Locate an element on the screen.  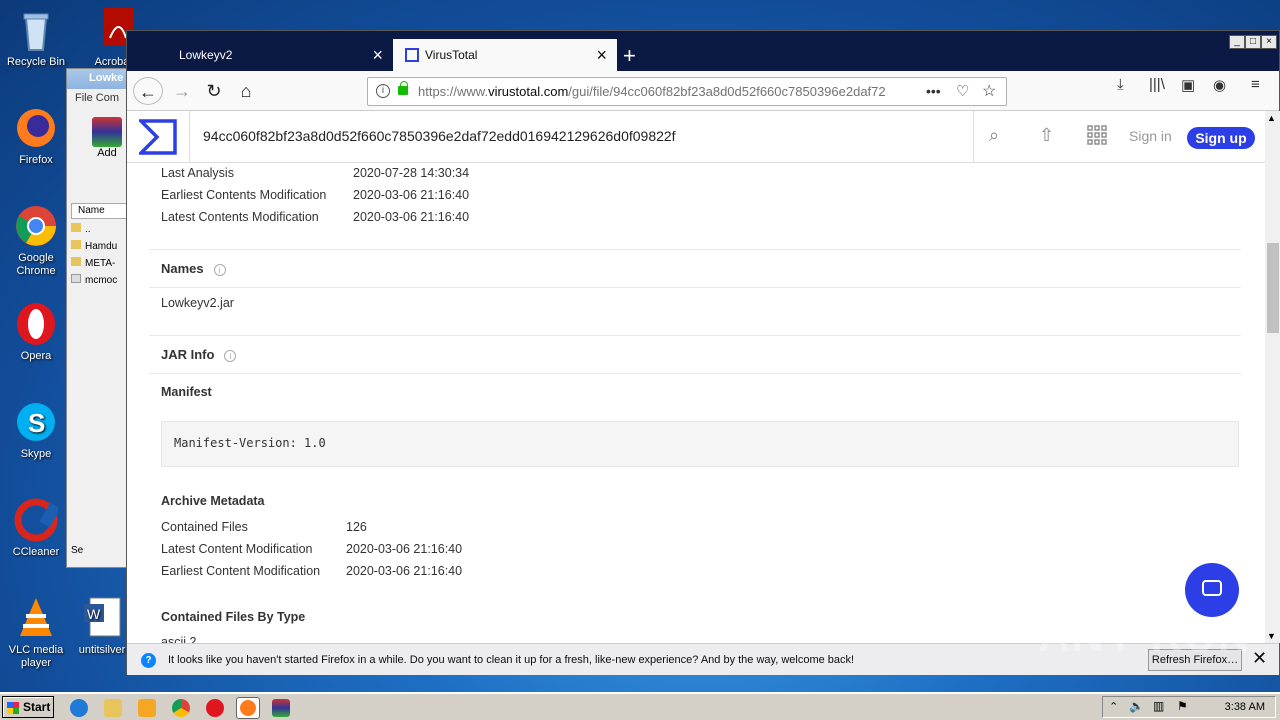
new-tab-button: + is located at coordinates (629, 56).